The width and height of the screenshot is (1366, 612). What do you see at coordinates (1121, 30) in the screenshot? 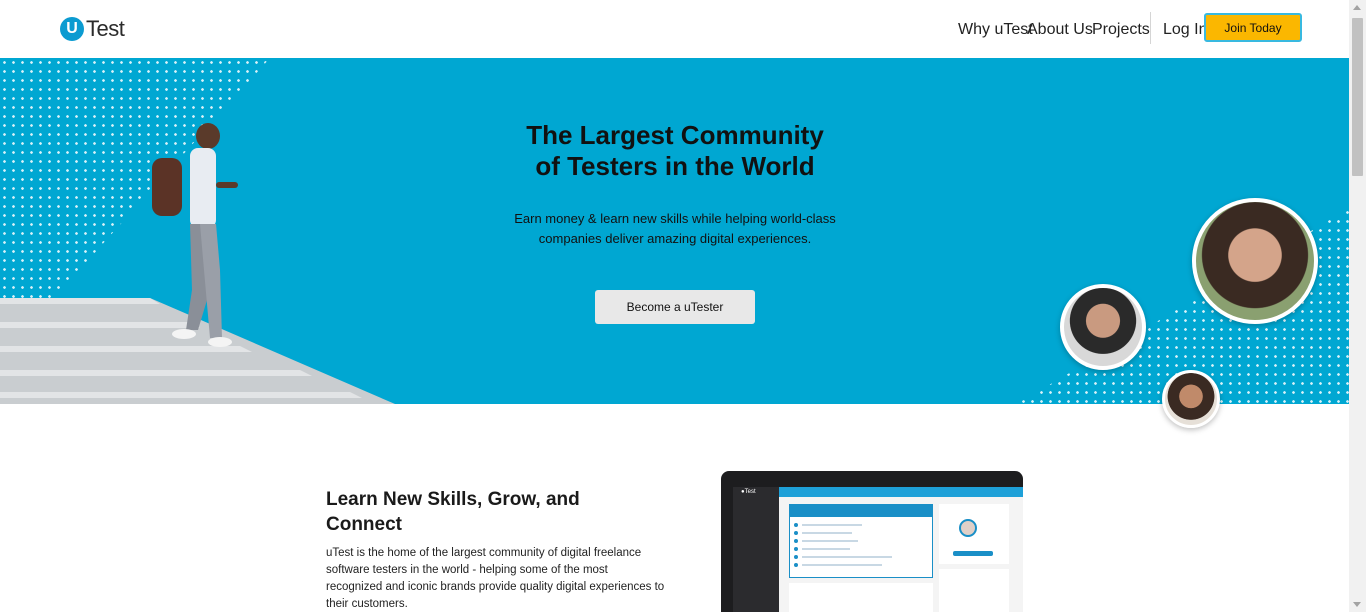
I see `nav-projects: Projects` at bounding box center [1121, 30].